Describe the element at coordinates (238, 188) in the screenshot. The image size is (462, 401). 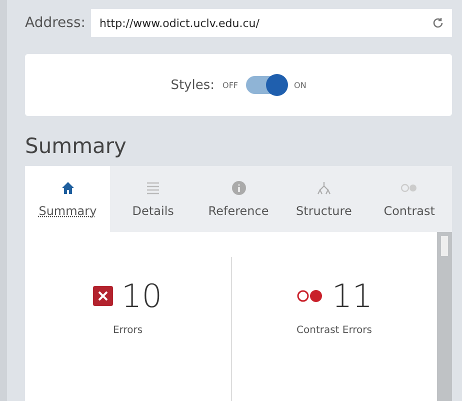
I see `info-icon` at that location.